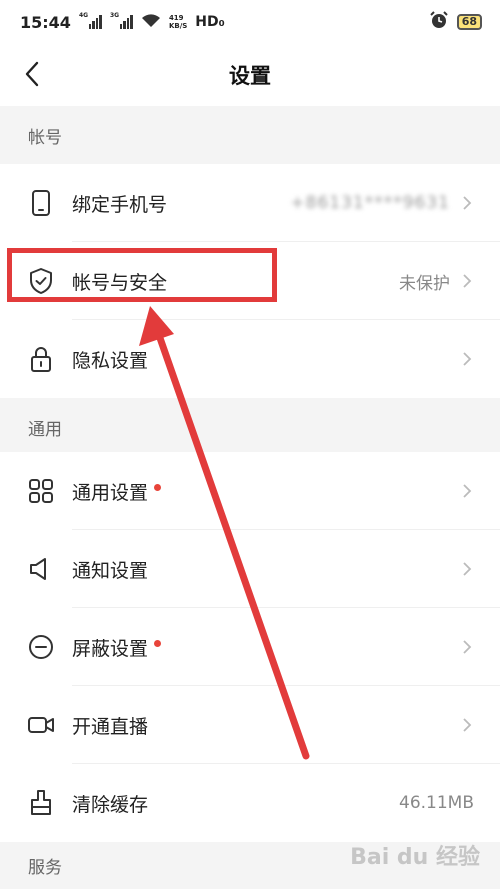 The width and height of the screenshot is (500, 889). Describe the element at coordinates (120, 204) in the screenshot. I see `row-label: 绑定手机号` at that location.